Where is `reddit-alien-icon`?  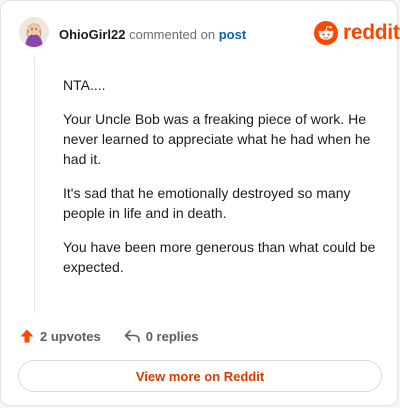
reddit-alien-icon is located at coordinates (326, 33).